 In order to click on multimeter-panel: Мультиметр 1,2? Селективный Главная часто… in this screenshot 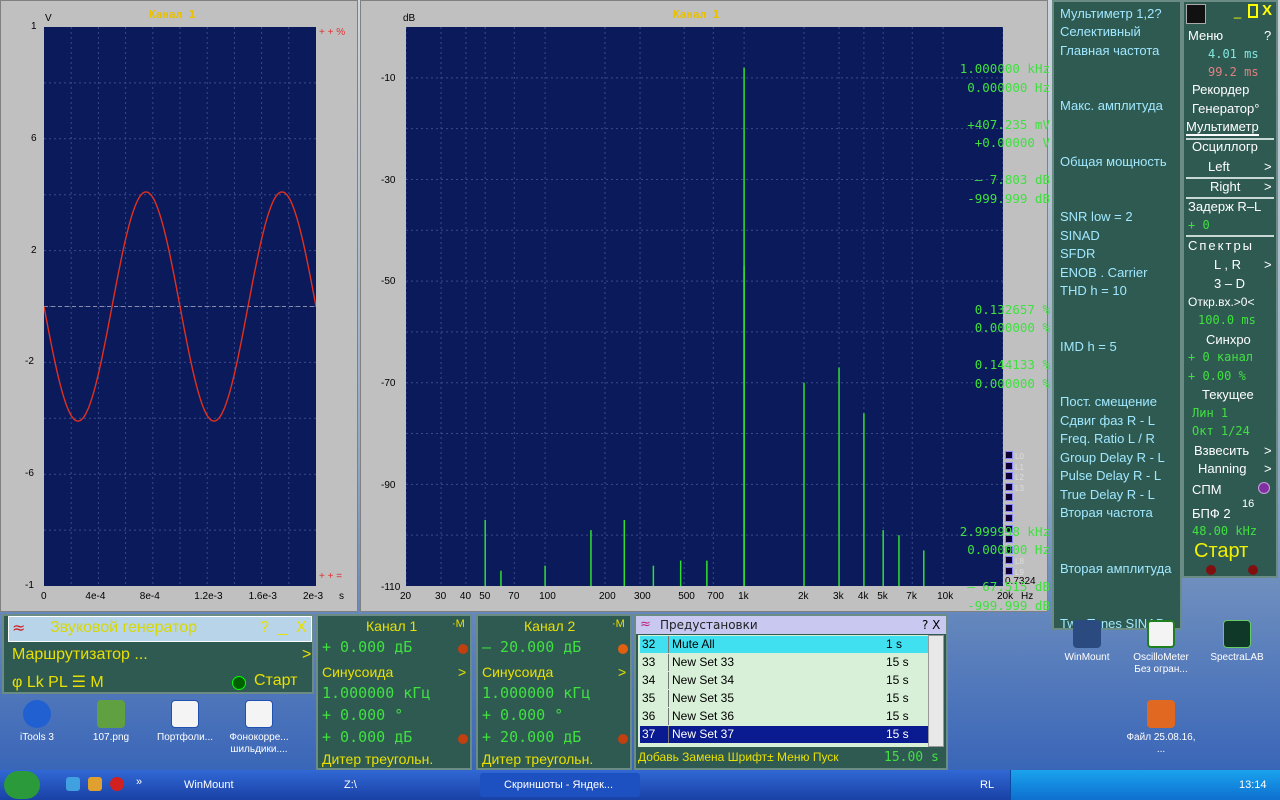, I will do `click(1071, 315)`.